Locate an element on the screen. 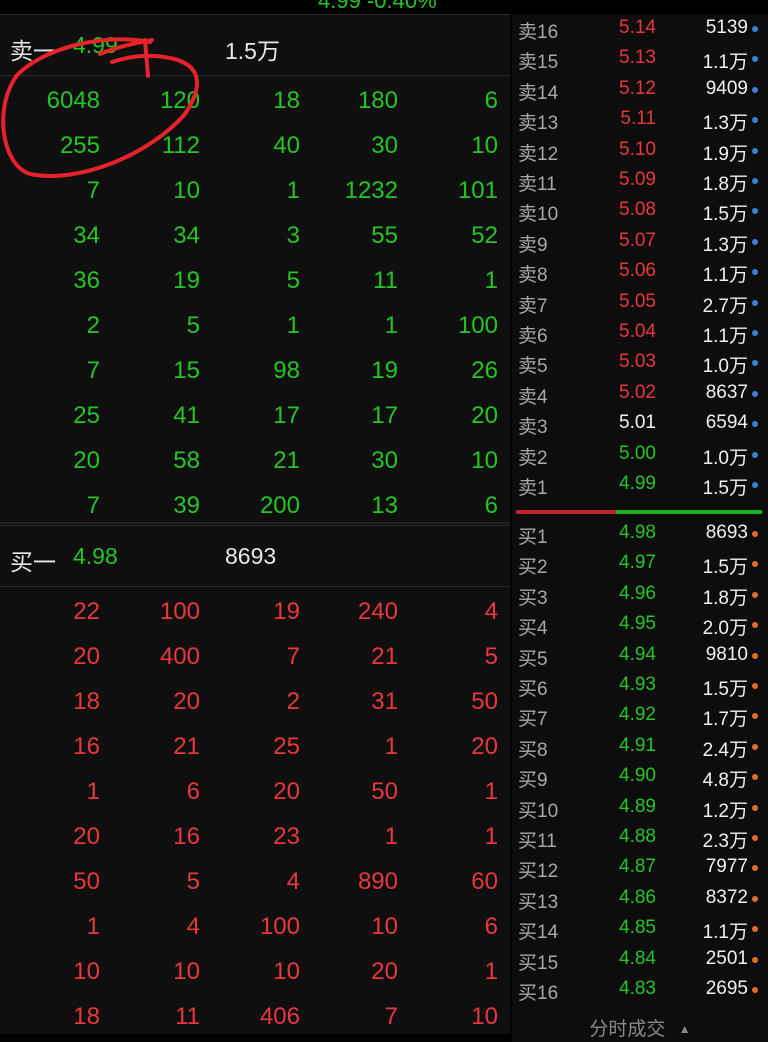  buy-queue-order-size: 100 is located at coordinates (179, 611).